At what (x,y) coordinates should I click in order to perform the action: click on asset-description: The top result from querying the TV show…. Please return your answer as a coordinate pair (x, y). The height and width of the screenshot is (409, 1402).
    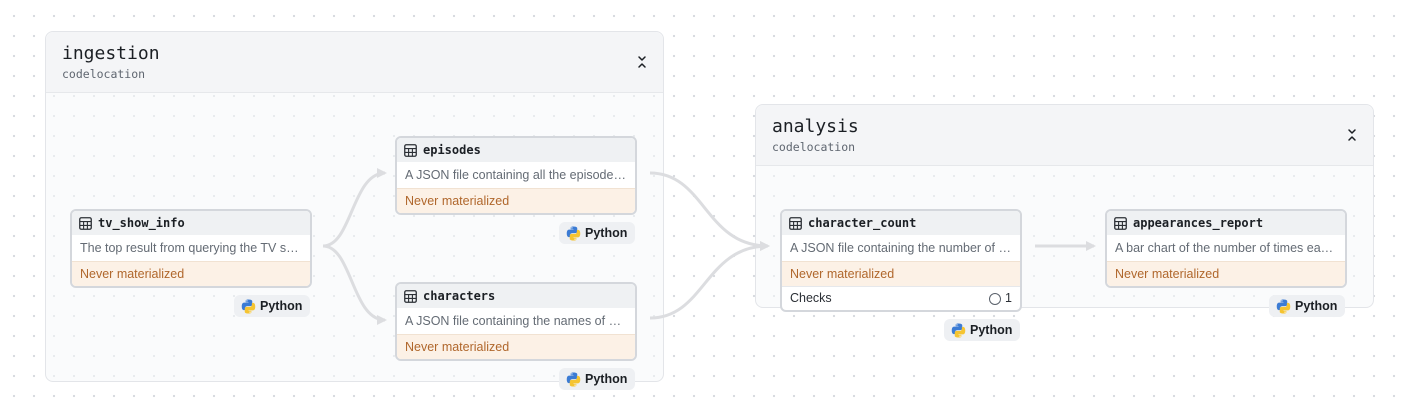
    Looking at the image, I should click on (195, 248).